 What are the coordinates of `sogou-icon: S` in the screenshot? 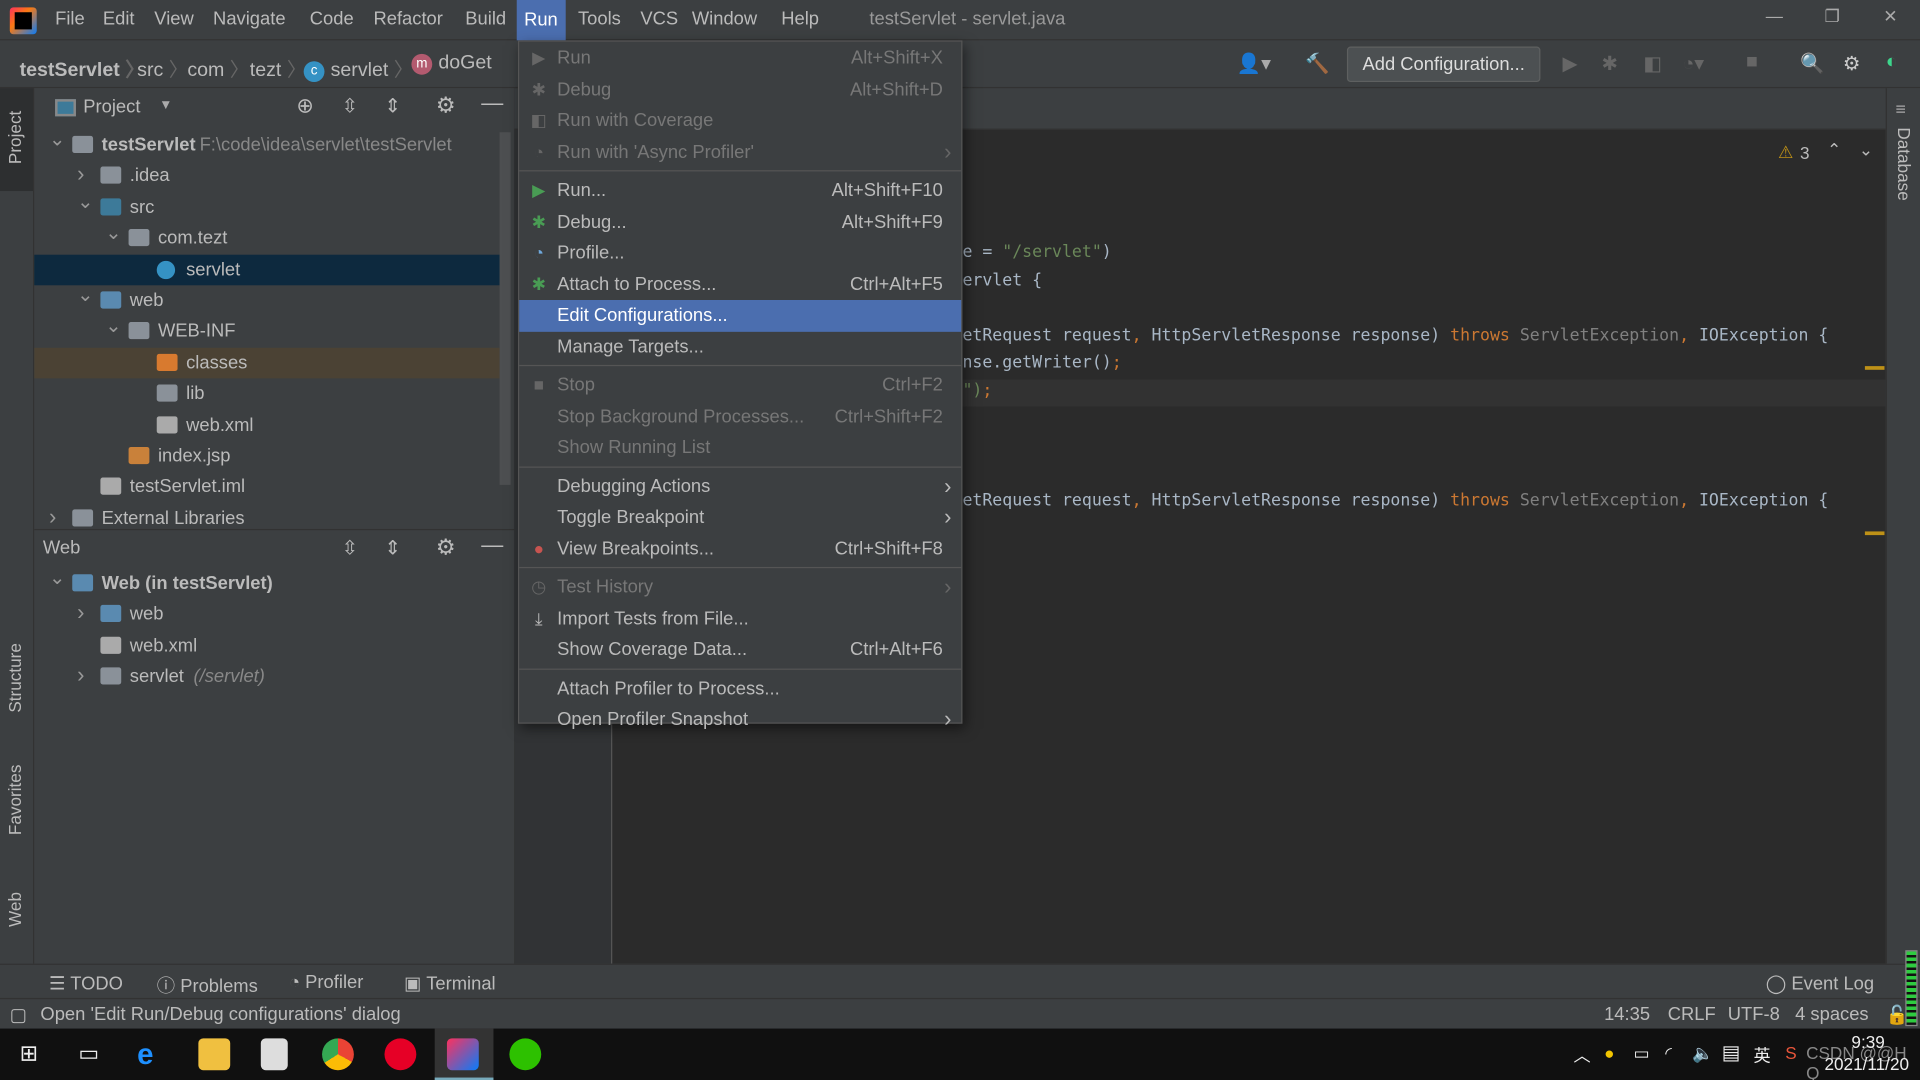 It's located at (1790, 1053).